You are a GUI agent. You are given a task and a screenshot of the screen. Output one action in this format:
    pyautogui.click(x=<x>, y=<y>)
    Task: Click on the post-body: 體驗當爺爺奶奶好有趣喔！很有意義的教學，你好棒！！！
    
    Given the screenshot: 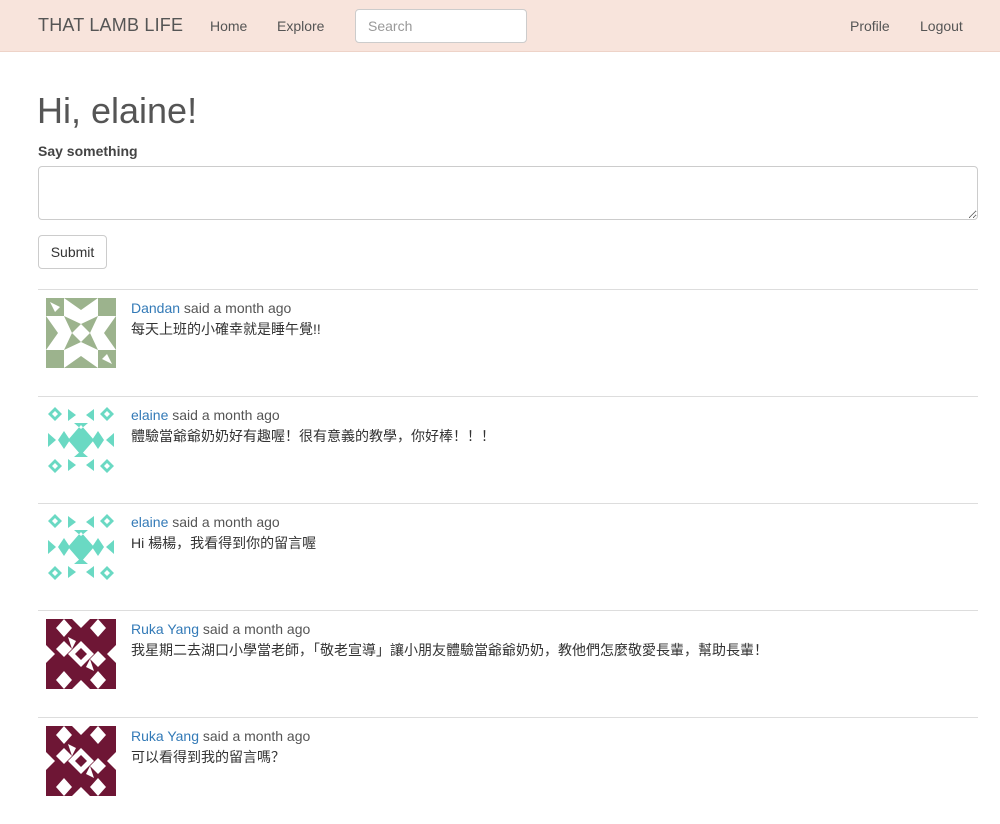 What is the action you would take?
    pyautogui.click(x=313, y=436)
    